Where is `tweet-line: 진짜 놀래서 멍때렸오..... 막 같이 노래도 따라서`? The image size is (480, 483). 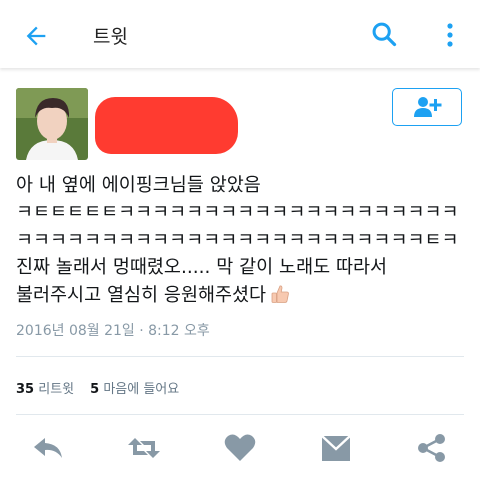 tweet-line: 진짜 놀래서 멍때렸오..... 막 같이 노래도 따라서 is located at coordinates (202, 268).